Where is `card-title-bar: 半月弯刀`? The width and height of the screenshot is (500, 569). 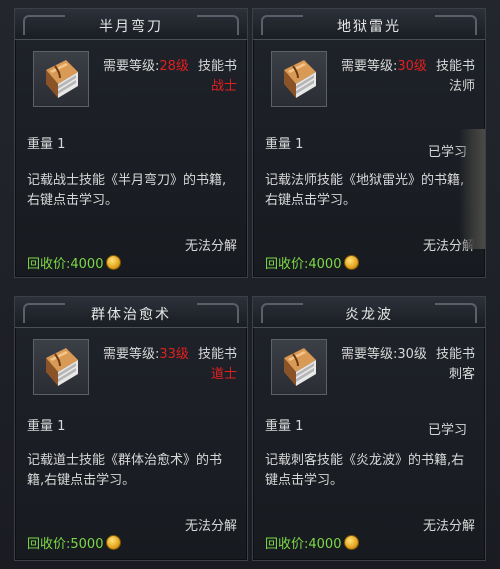 card-title-bar: 半月弯刀 is located at coordinates (131, 24).